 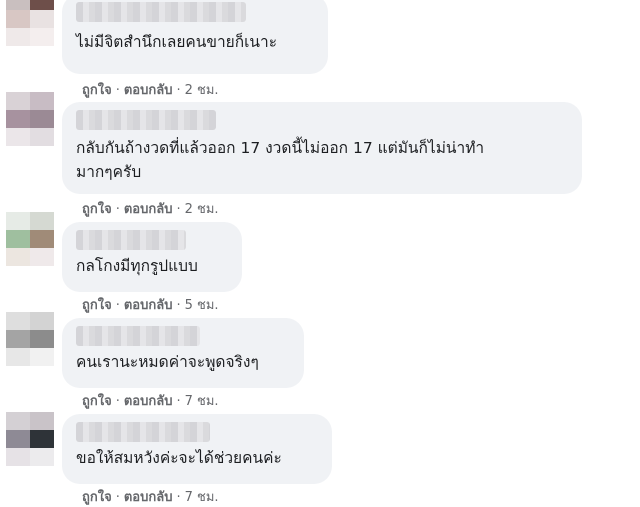 I want to click on comment-bubble: คนเรานะหมดค่าจะพูดจริงๆ, so click(x=183, y=353).